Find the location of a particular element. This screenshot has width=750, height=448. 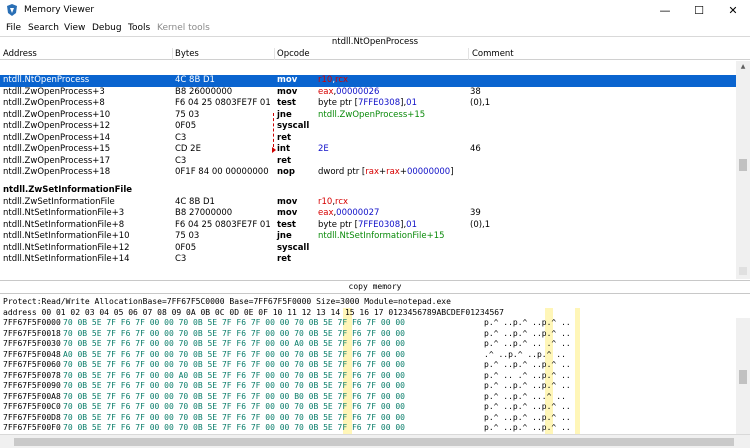

disasm-row: ntdll.ZwOpenProcess+15 CD 2E int 2E 46 is located at coordinates (368, 150).